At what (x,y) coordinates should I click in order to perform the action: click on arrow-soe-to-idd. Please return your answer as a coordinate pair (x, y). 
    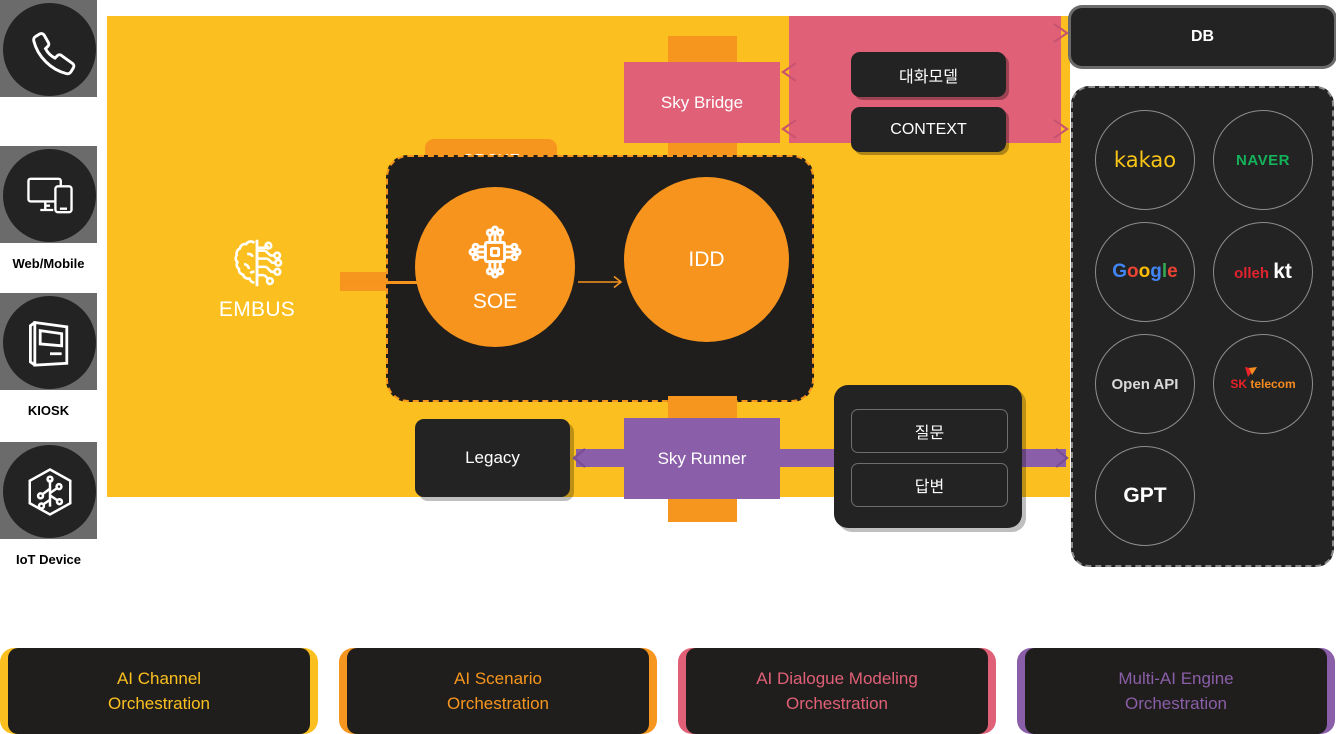
    Looking at the image, I should click on (602, 282).